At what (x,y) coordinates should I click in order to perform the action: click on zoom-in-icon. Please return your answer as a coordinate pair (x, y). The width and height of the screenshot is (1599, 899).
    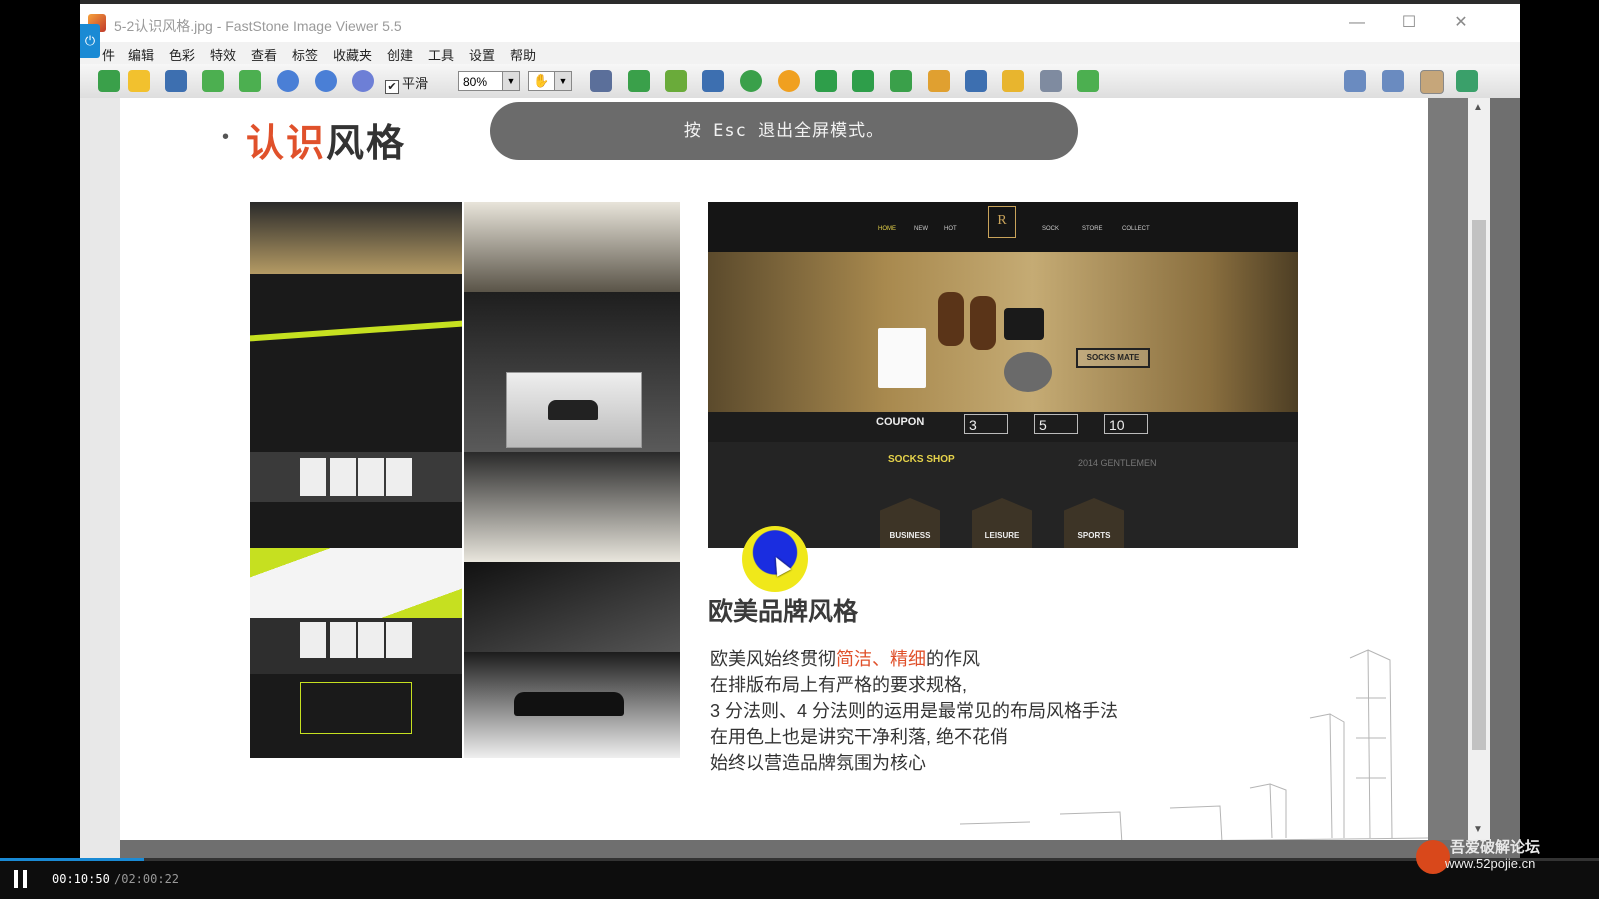
    Looking at the image, I should click on (288, 81).